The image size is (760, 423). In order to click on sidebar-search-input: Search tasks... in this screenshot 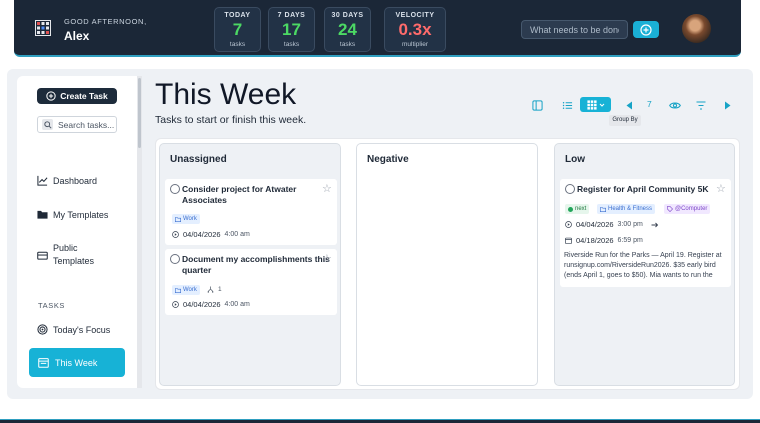, I will do `click(77, 124)`.